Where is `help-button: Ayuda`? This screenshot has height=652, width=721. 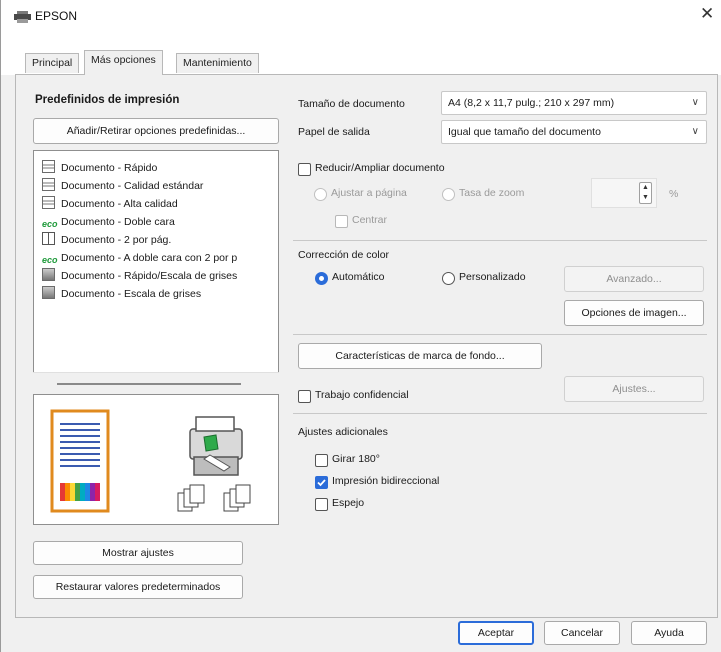
help-button: Ayuda is located at coordinates (669, 633).